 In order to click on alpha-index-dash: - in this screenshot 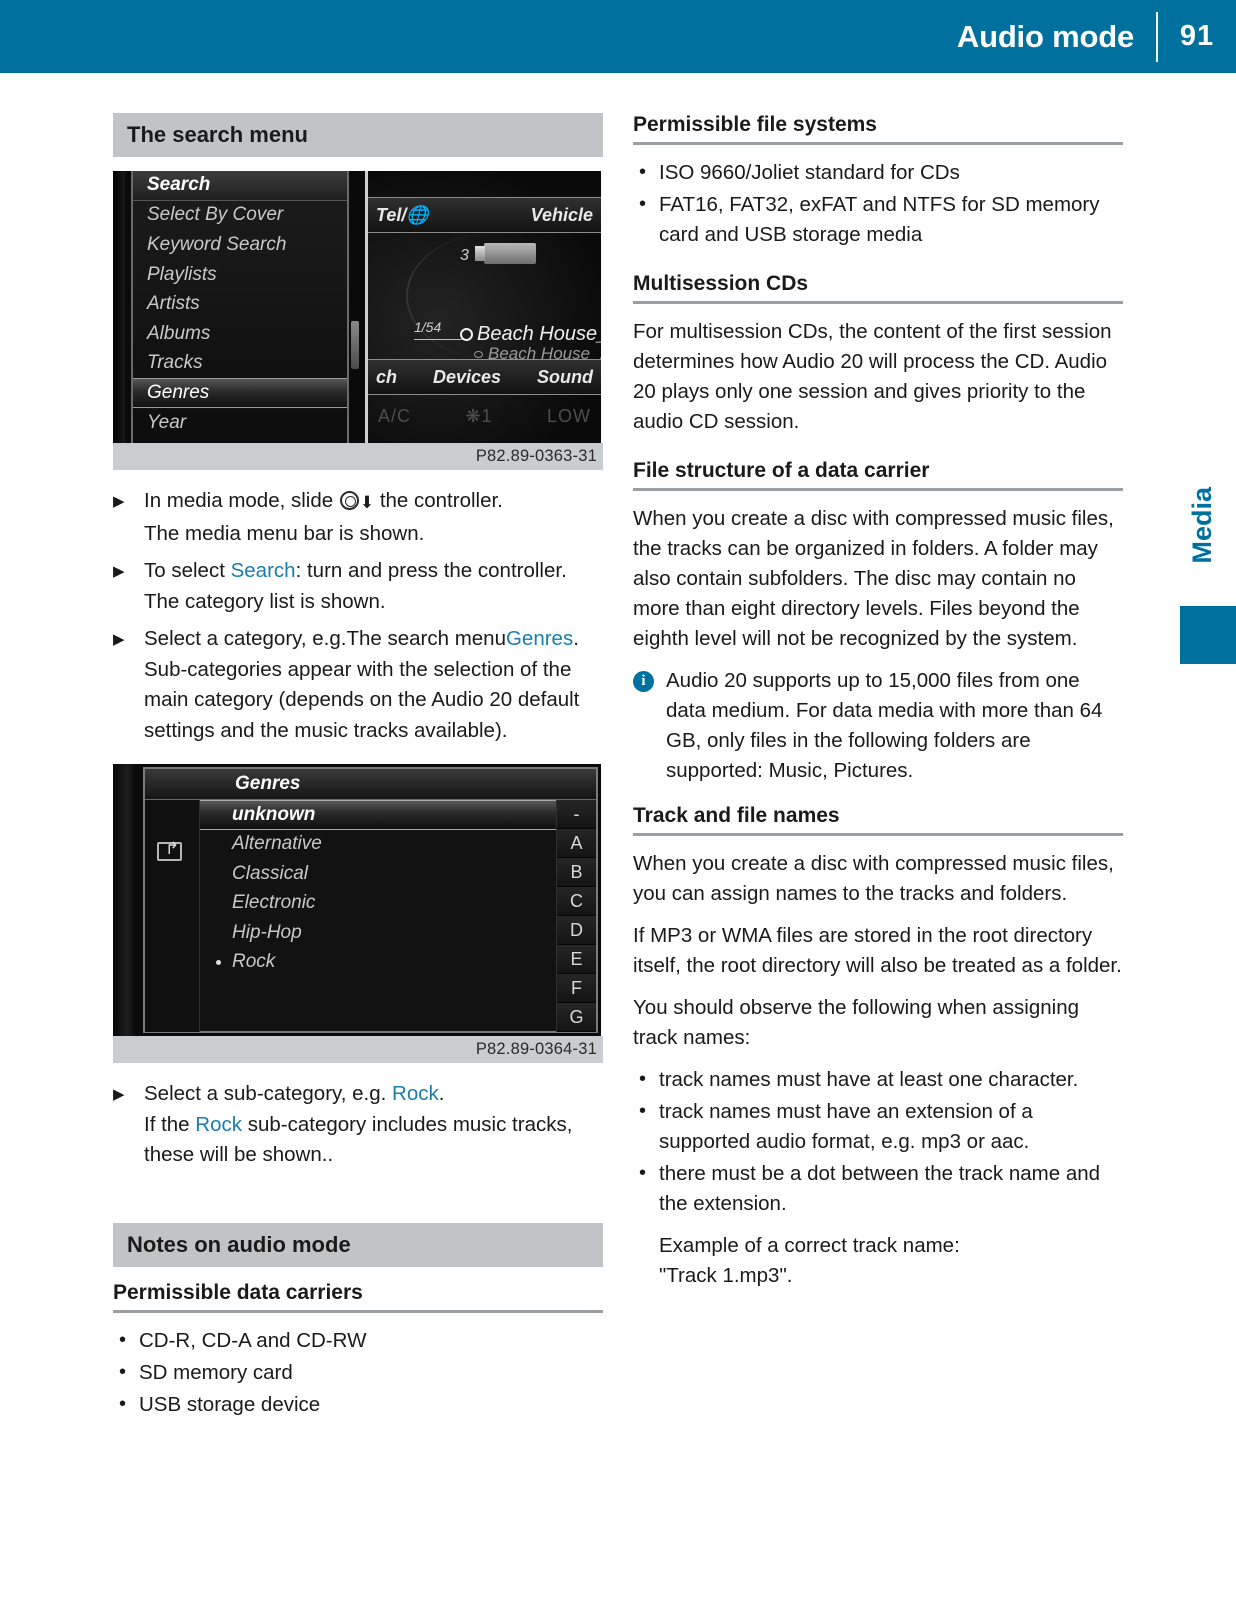, I will do `click(576, 814)`.